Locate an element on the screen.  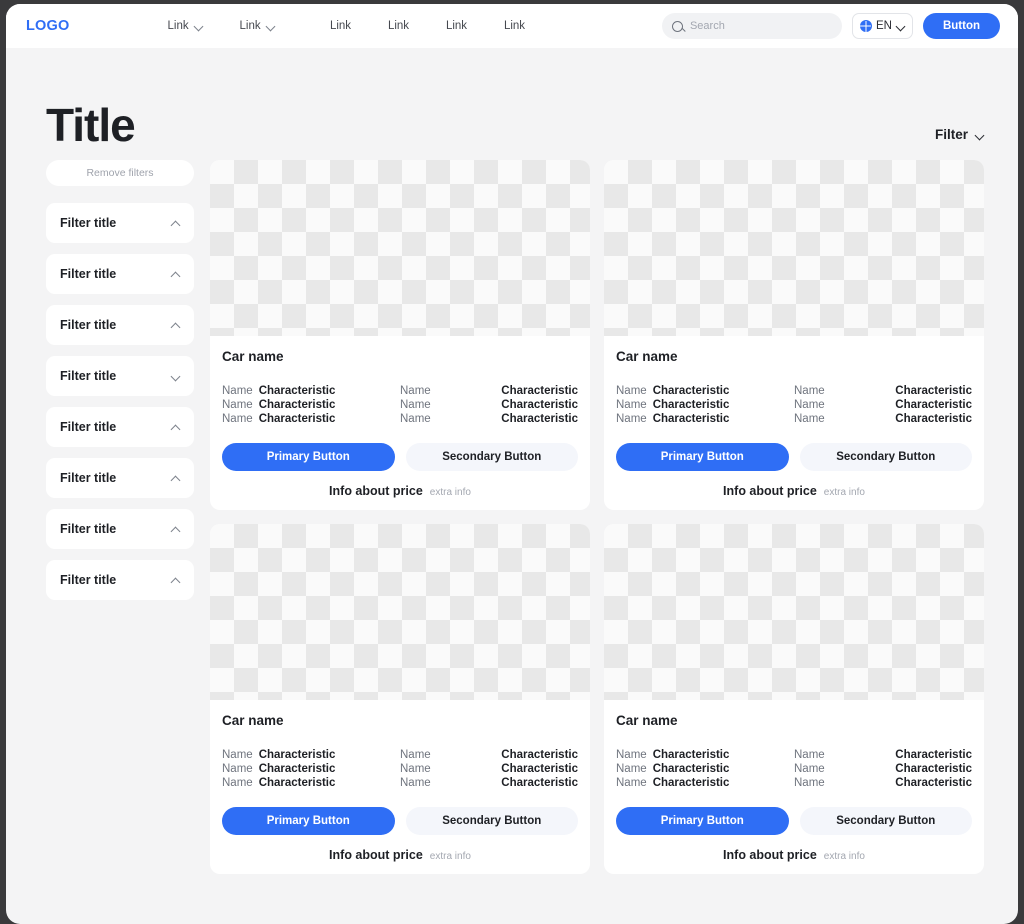
filter-section-5: Filter title is located at coordinates (120, 427).